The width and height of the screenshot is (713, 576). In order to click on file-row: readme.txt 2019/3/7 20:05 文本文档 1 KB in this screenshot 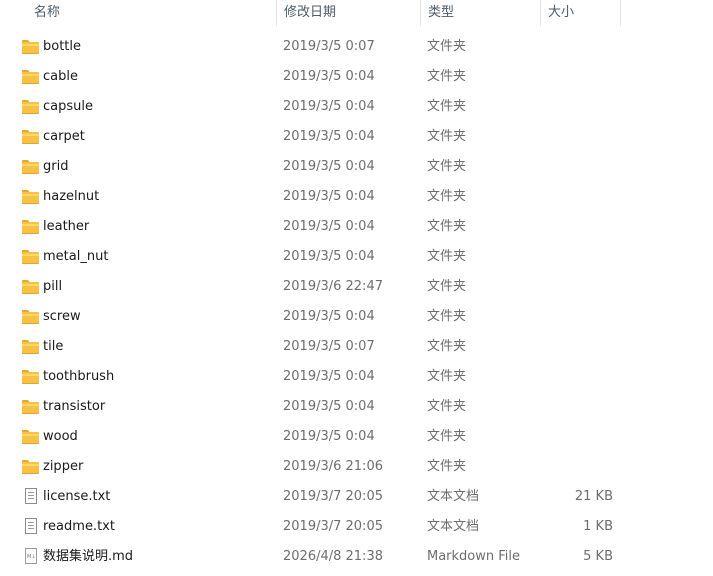, I will do `click(356, 527)`.